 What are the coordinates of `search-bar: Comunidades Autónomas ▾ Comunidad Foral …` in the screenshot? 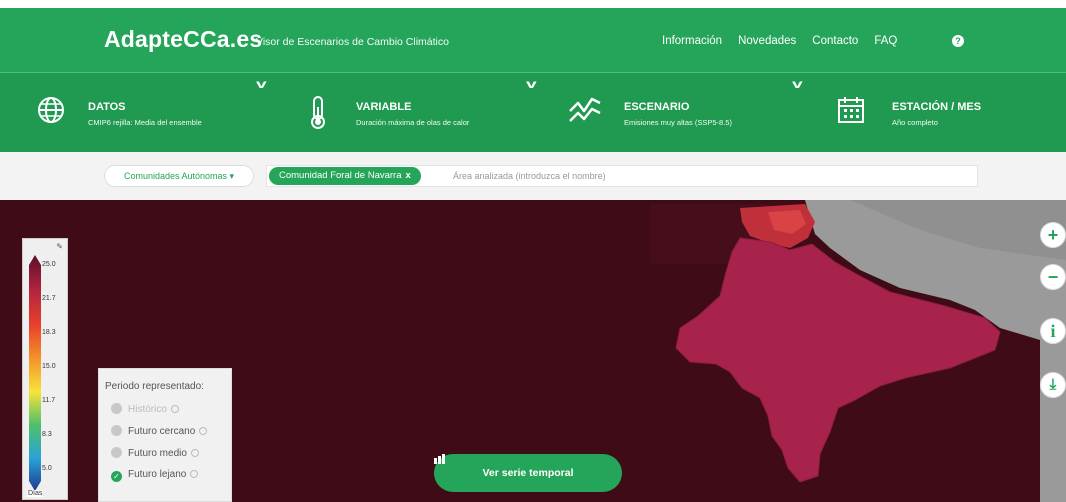 It's located at (533, 176).